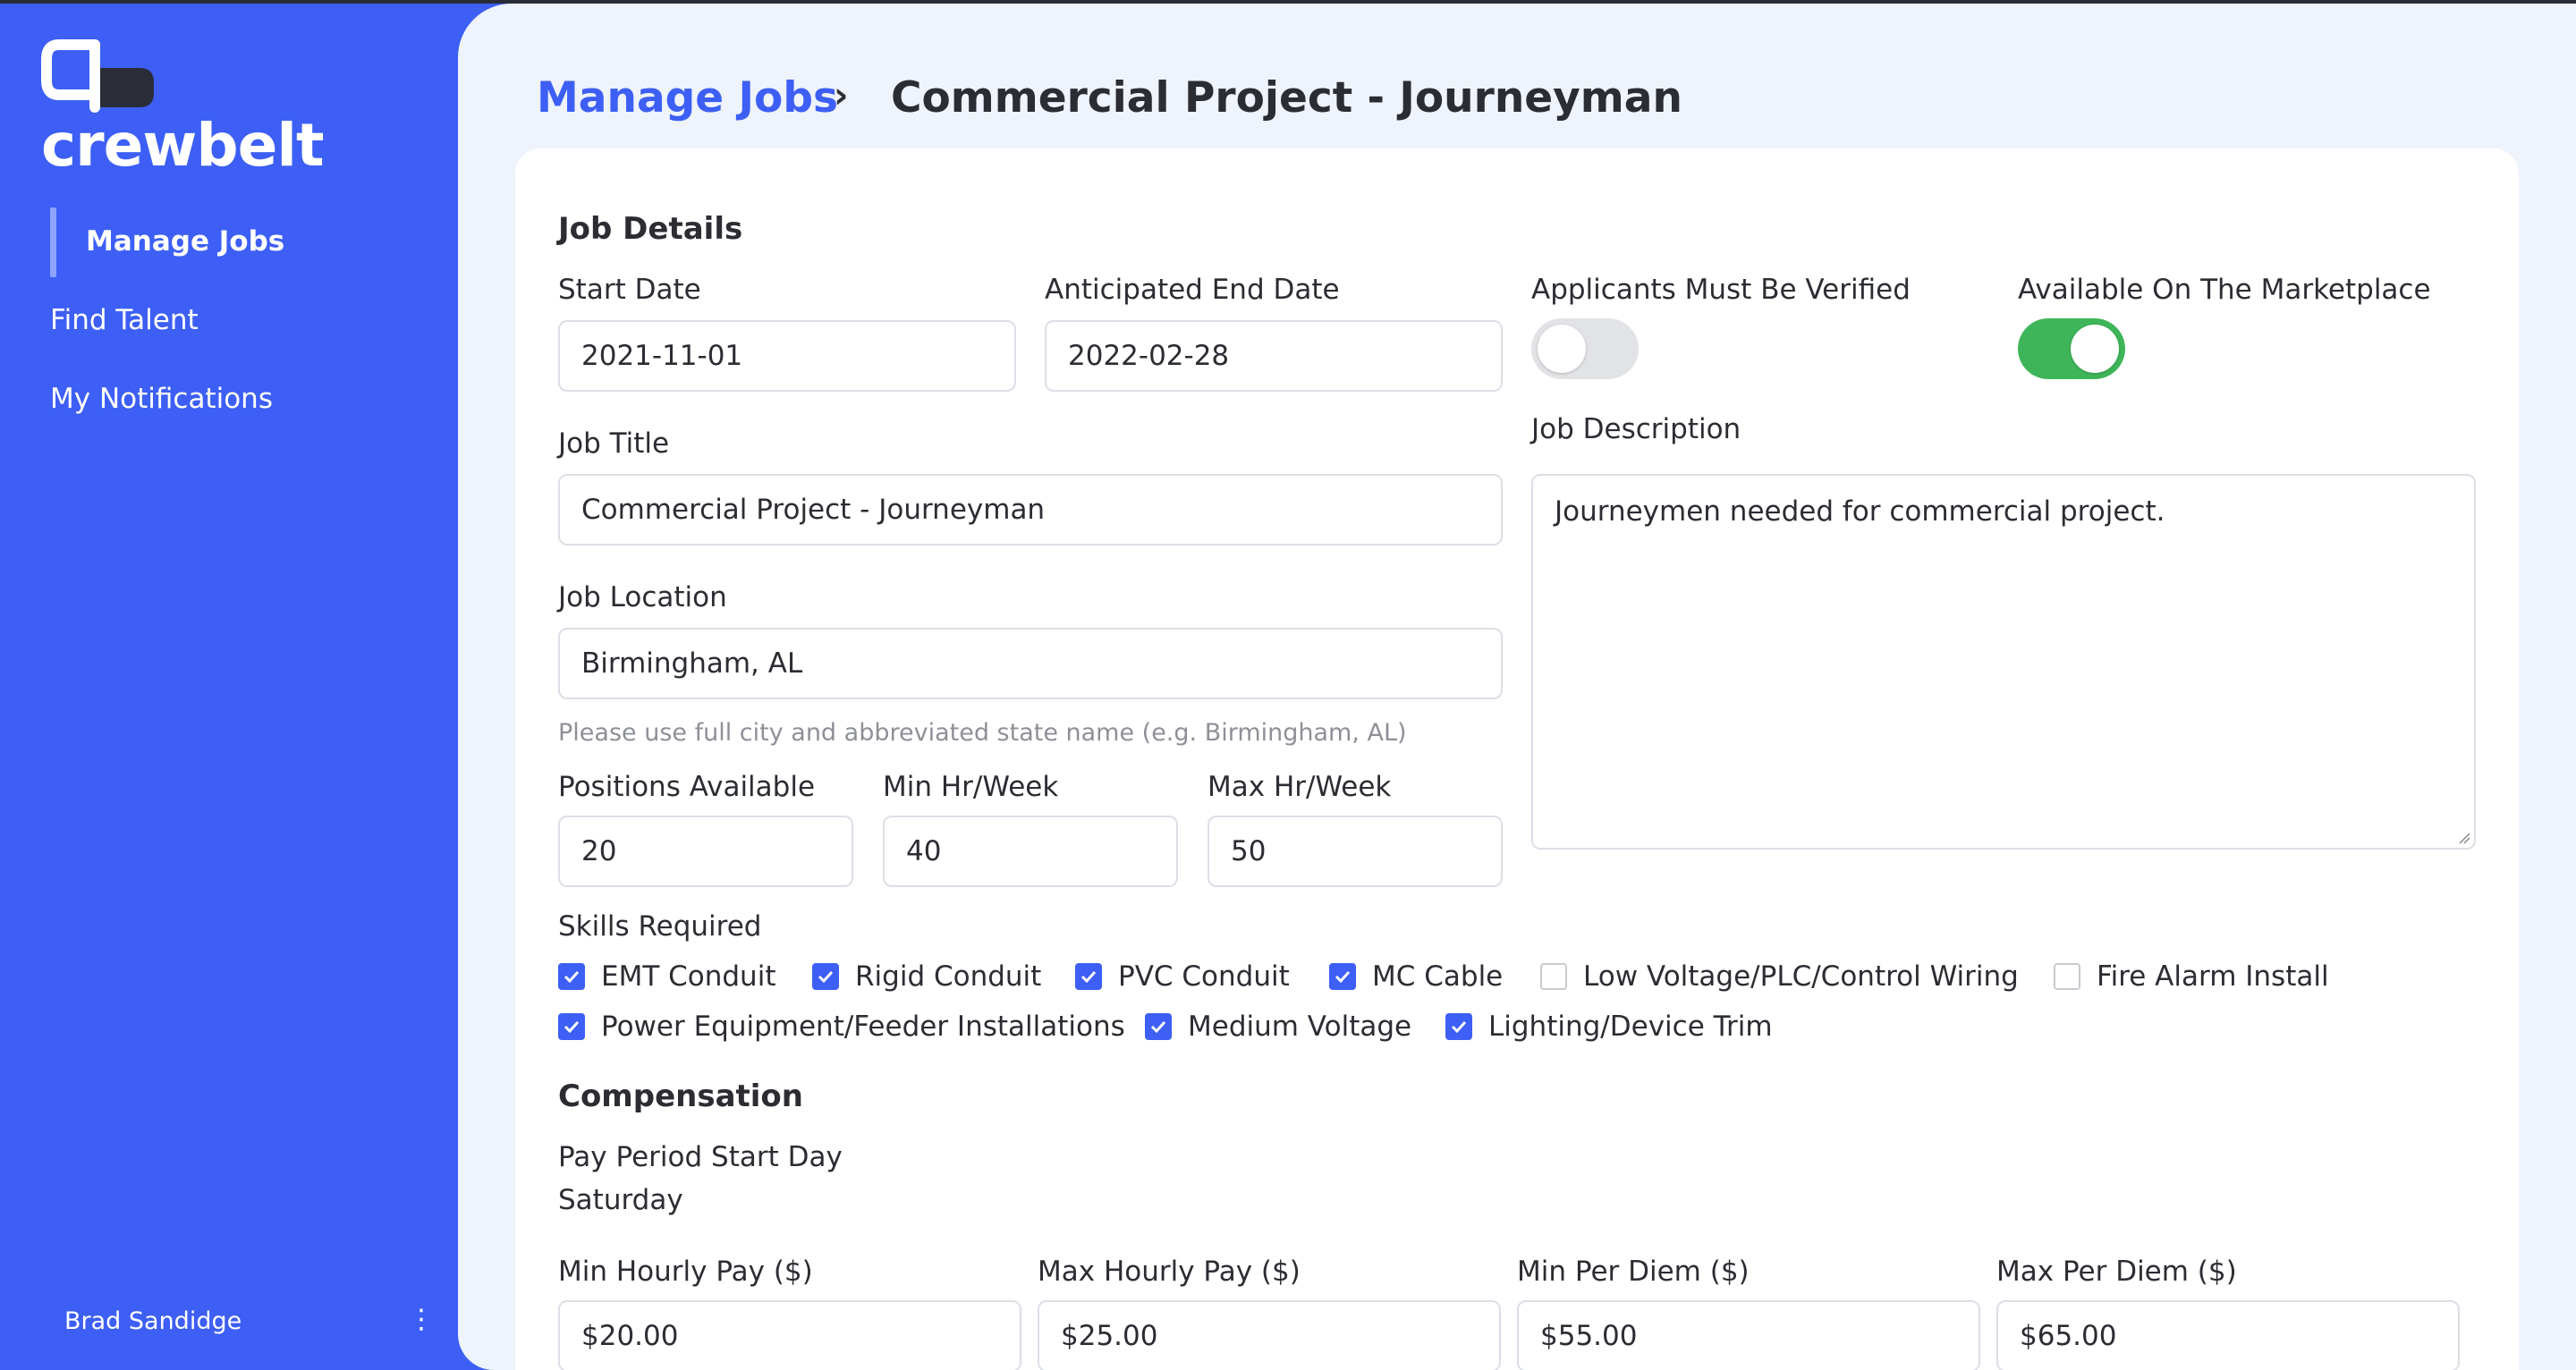 Image resolution: width=2576 pixels, height=1370 pixels. I want to click on start-date-label: Start Date, so click(629, 290).